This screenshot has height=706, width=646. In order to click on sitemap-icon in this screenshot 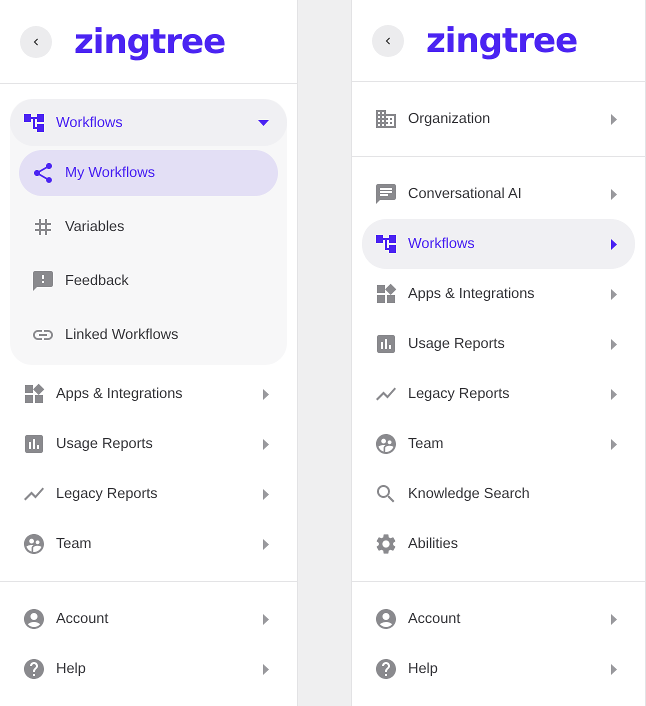, I will do `click(386, 244)`.